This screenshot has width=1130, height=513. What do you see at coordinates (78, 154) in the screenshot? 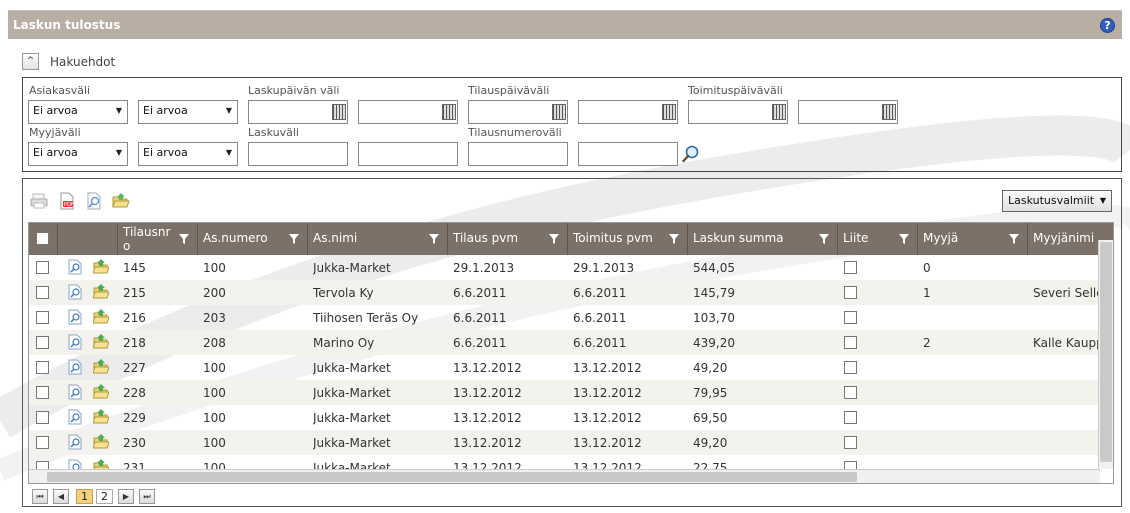
I see `seller-from-select: Ei arvoa ▼` at bounding box center [78, 154].